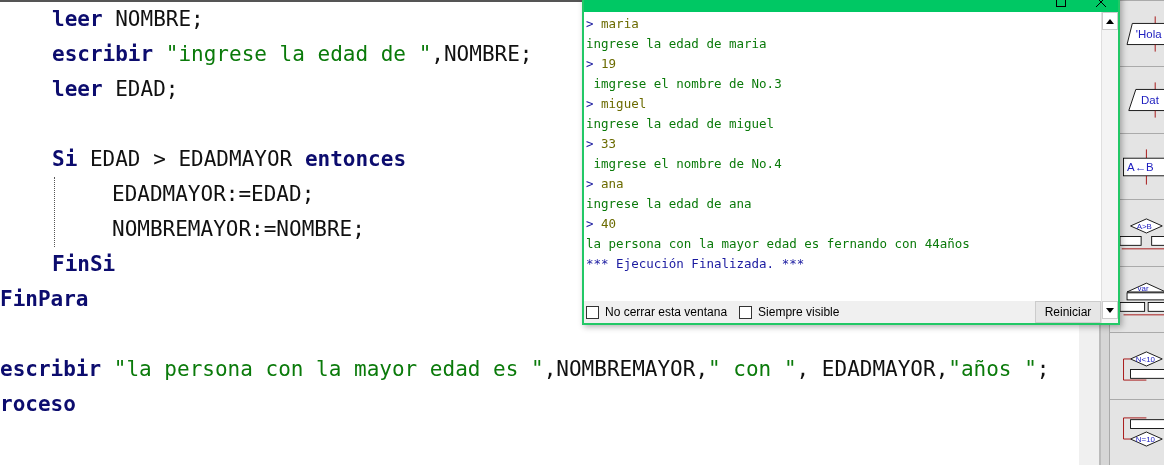 This screenshot has width=1164, height=465. What do you see at coordinates (38, 404) in the screenshot?
I see `code-line: roceso` at bounding box center [38, 404].